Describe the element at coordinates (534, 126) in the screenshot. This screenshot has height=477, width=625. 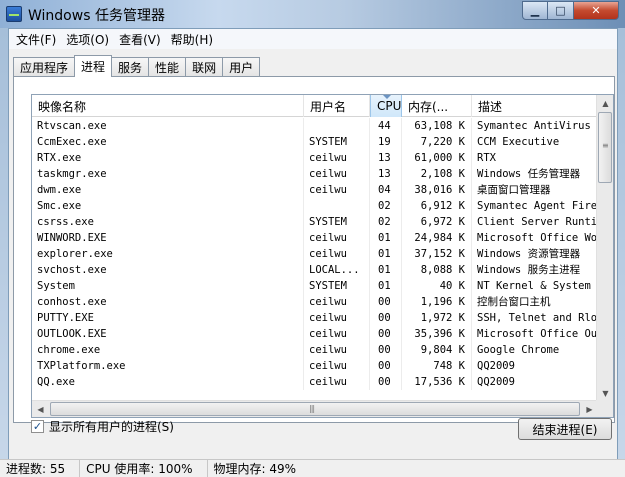
I see `cell-description: Symantec AntiVirus` at that location.